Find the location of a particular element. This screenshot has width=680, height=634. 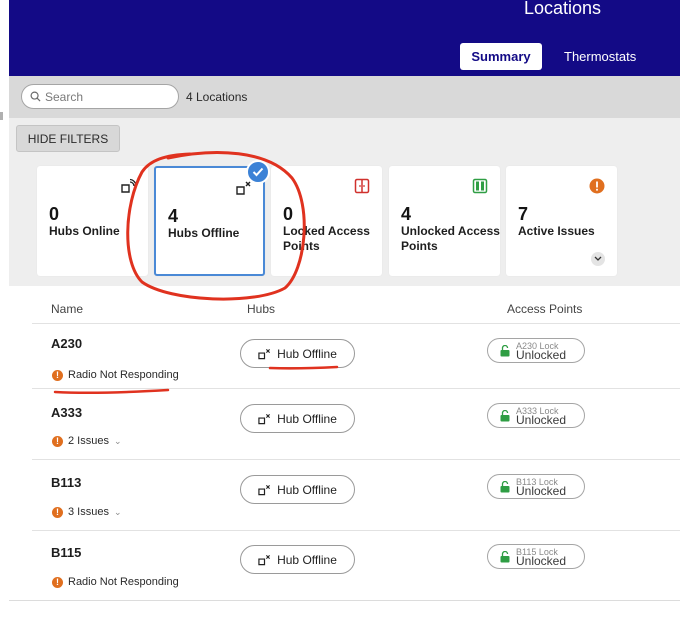

left-edge is located at coordinates (4, 317).